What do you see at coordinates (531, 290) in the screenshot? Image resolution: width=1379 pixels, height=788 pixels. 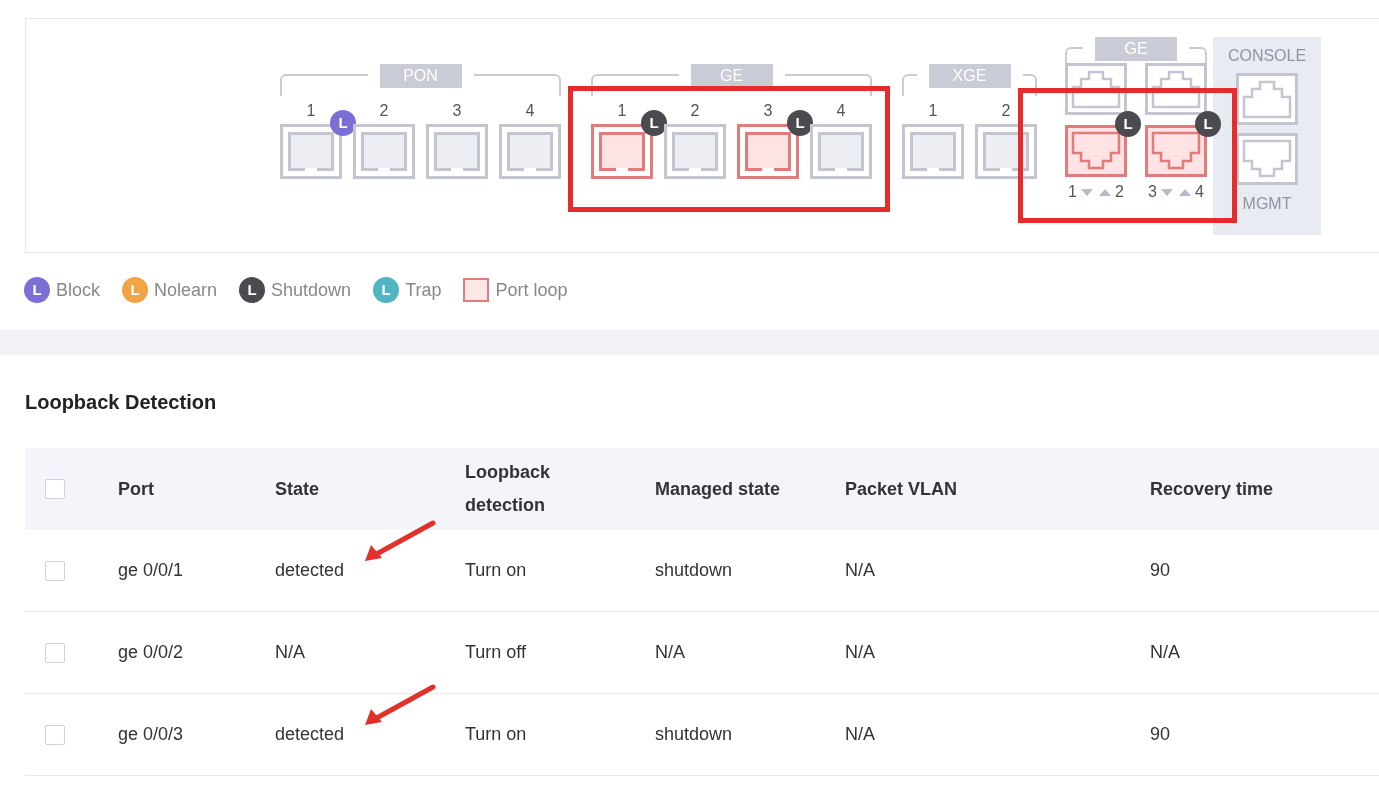 I see `legend-label: Port loop` at bounding box center [531, 290].